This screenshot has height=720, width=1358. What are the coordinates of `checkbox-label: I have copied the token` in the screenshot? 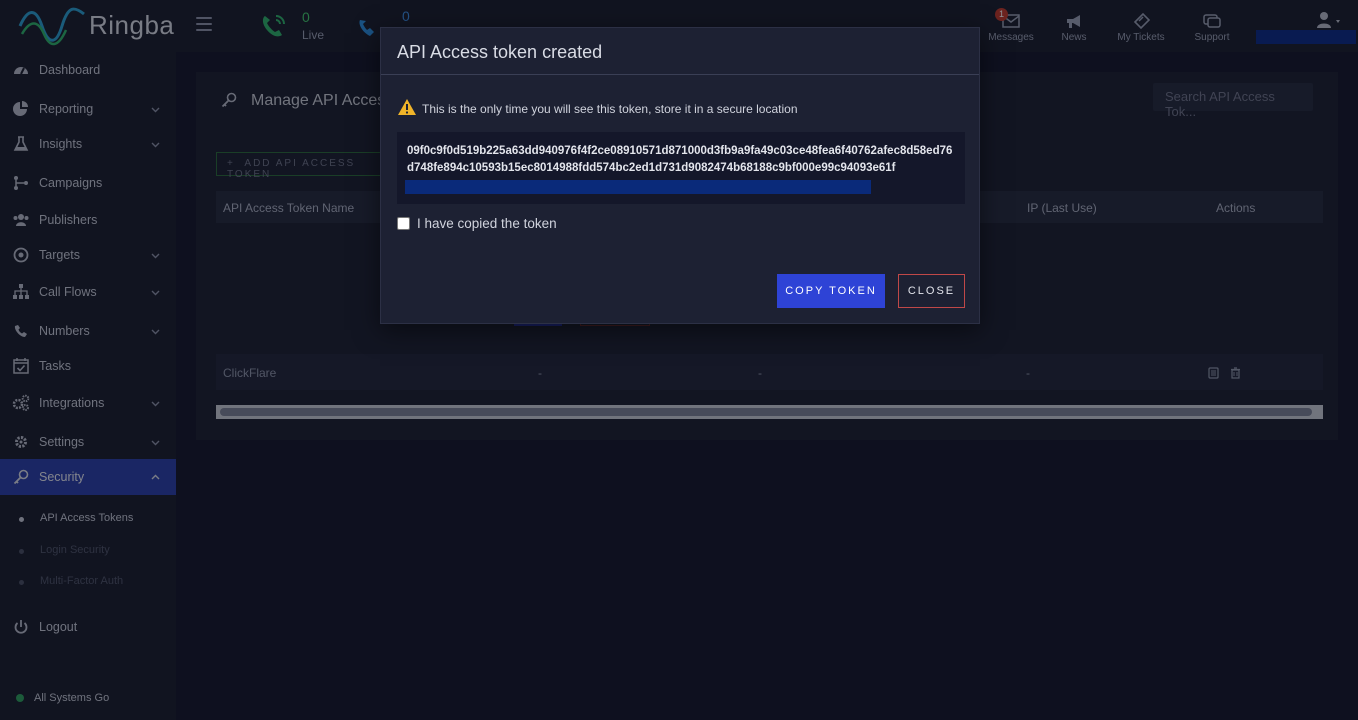 It's located at (487, 223).